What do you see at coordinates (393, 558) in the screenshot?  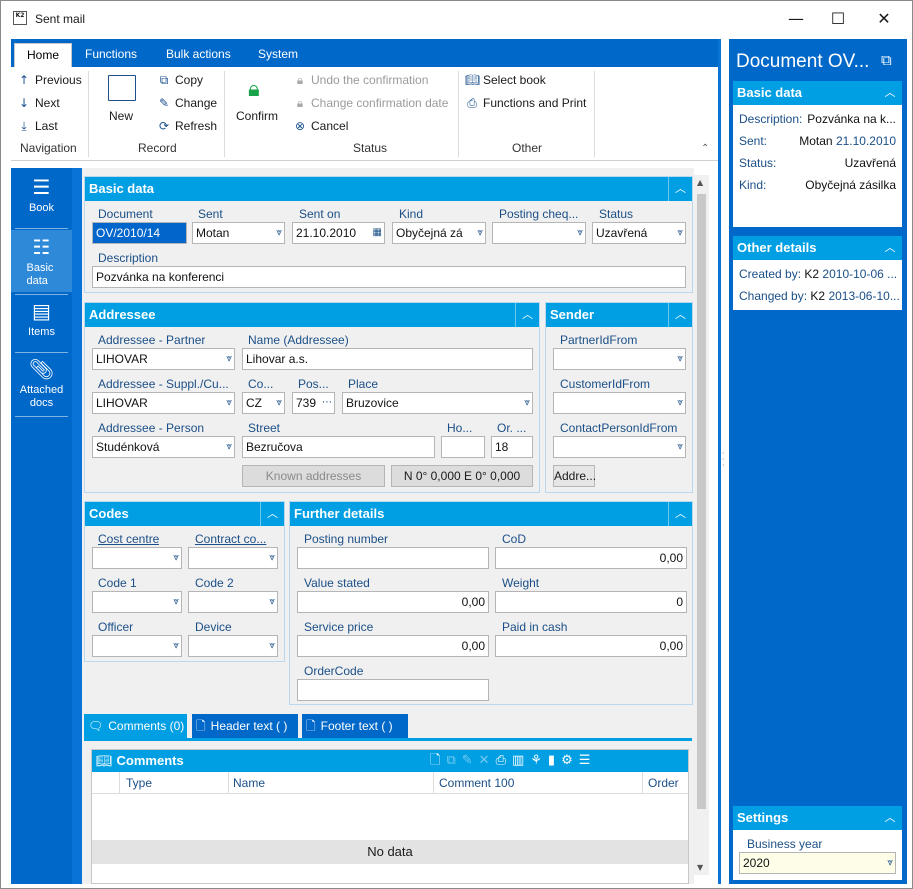 I see `posting-number-field` at bounding box center [393, 558].